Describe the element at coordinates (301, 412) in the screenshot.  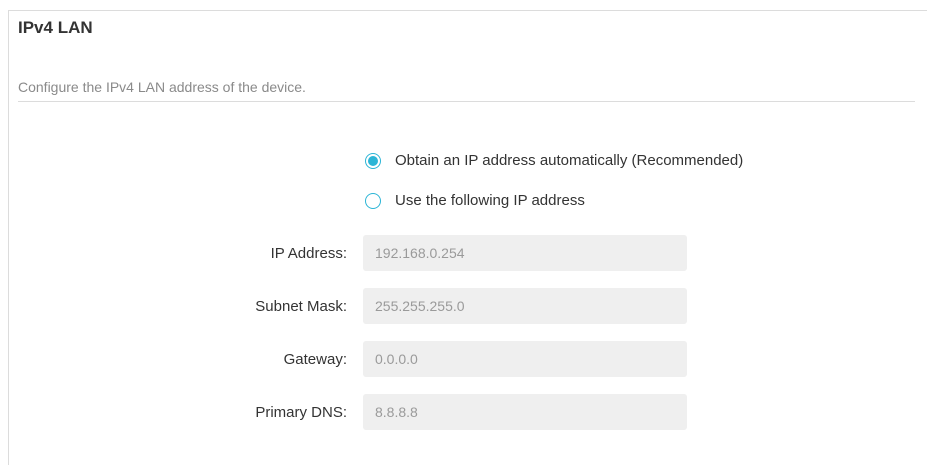
I see `primary-dns-label: Primary DNS:` at that location.